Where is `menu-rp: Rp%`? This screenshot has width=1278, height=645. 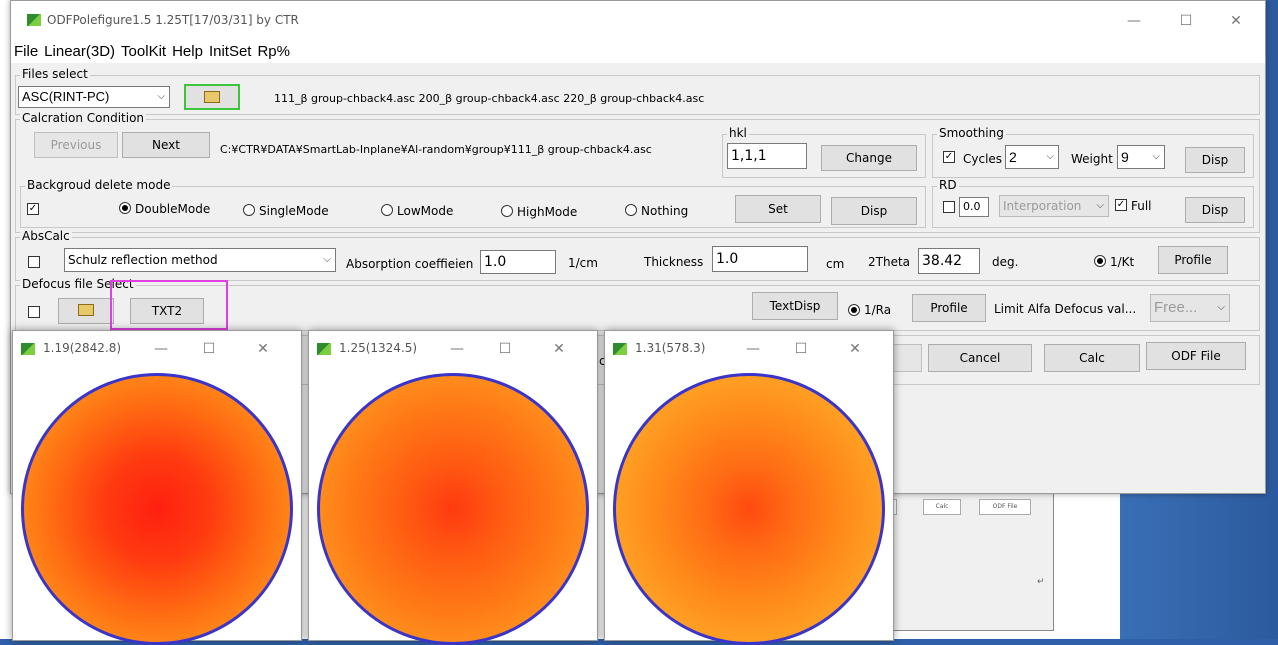
menu-rp: Rp% is located at coordinates (273, 52).